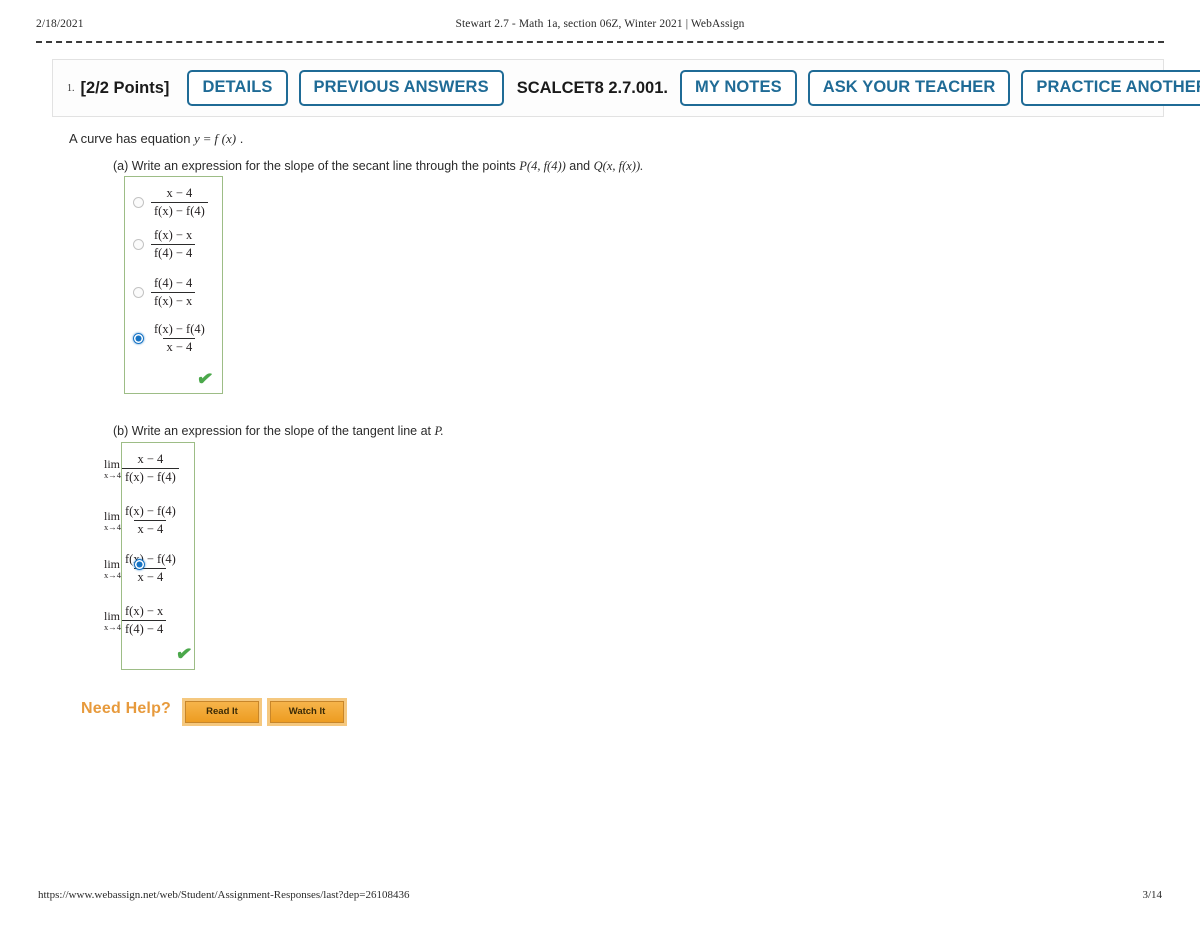 The image size is (1200, 927). I want to click on previous-answers-button: PREVIOUS ANSWERS, so click(401, 88).